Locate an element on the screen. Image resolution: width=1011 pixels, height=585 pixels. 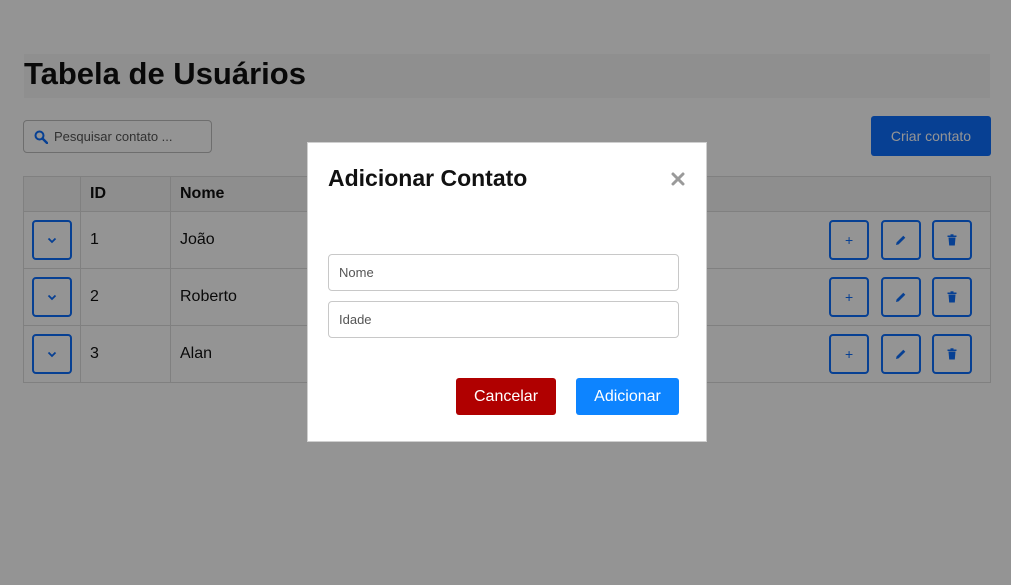
cancel-button: Cancelar is located at coordinates (506, 396).